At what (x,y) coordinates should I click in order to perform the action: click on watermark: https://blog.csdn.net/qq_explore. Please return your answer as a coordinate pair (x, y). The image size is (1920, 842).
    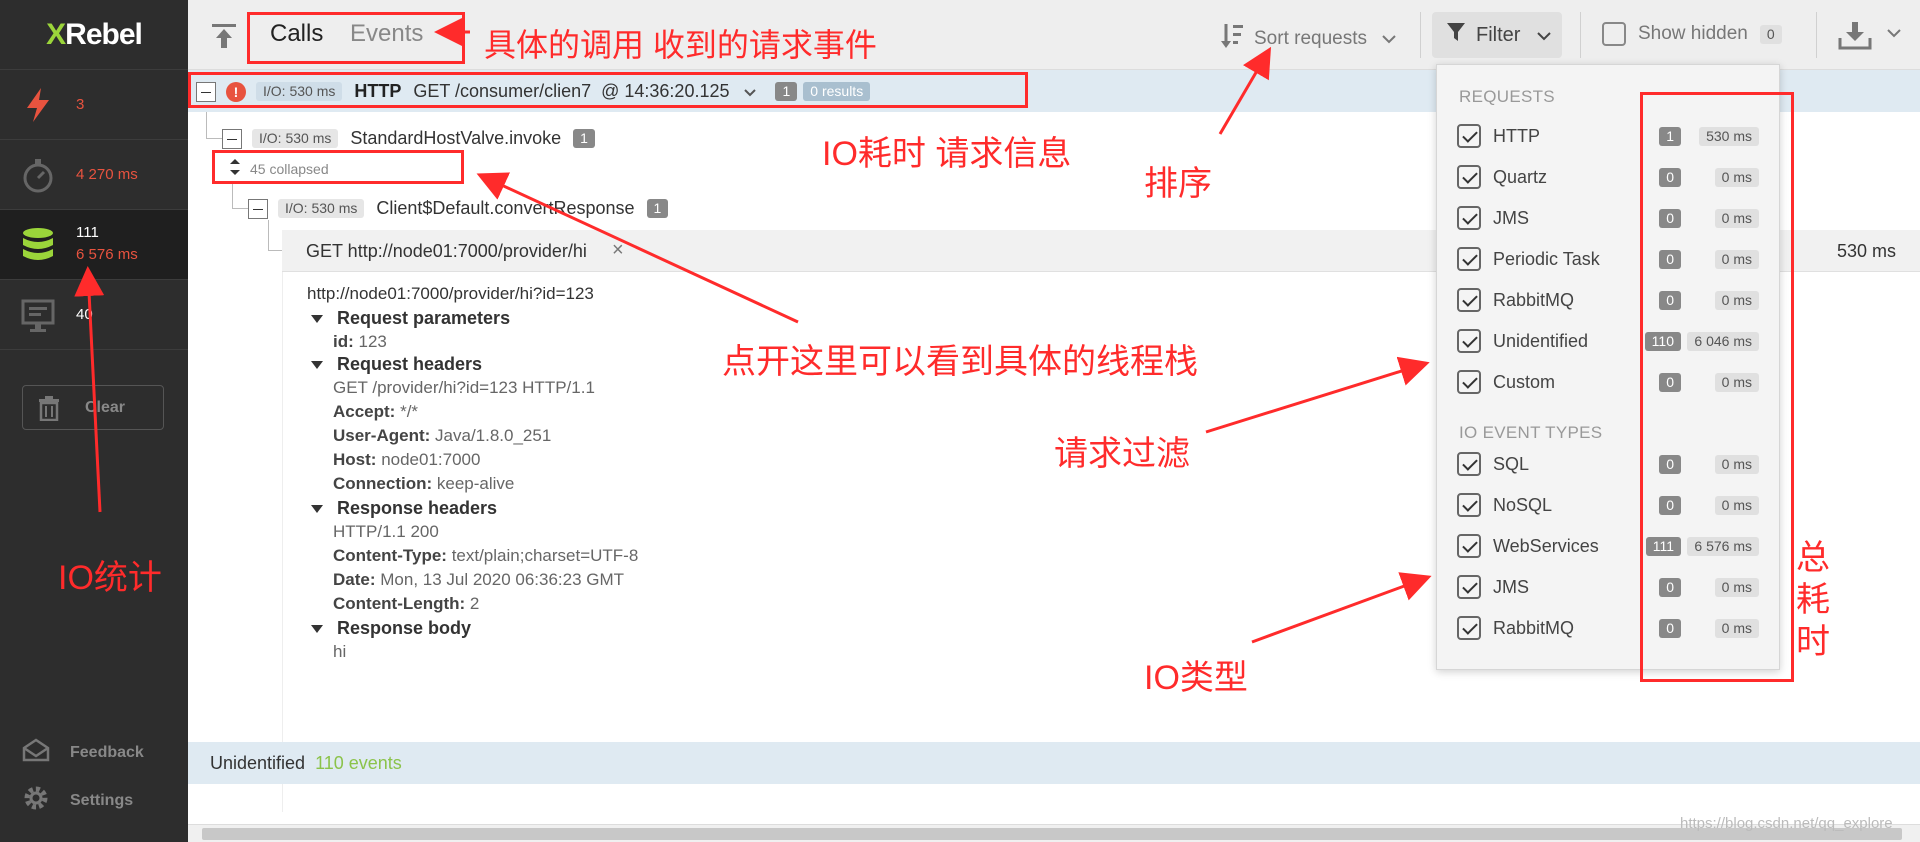
    Looking at the image, I should click on (1786, 823).